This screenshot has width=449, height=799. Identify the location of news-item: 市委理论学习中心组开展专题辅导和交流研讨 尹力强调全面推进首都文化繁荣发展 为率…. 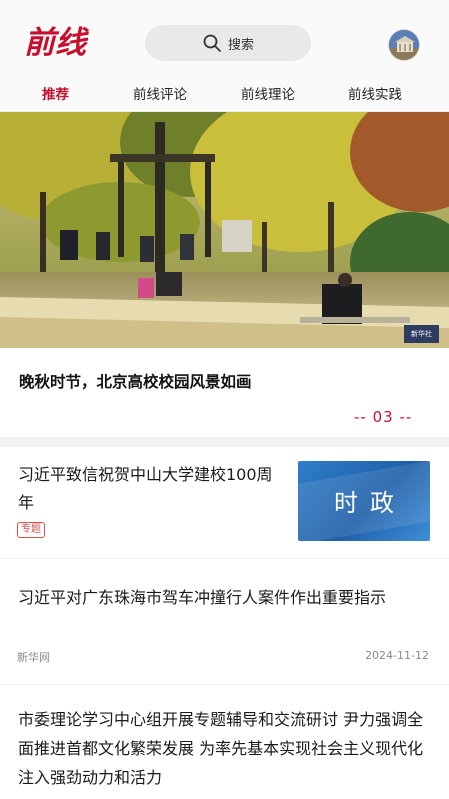
(224, 742).